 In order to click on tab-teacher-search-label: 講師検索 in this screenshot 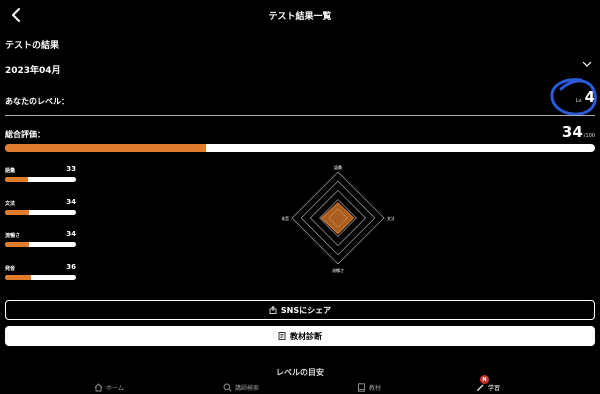, I will do `click(247, 388)`.